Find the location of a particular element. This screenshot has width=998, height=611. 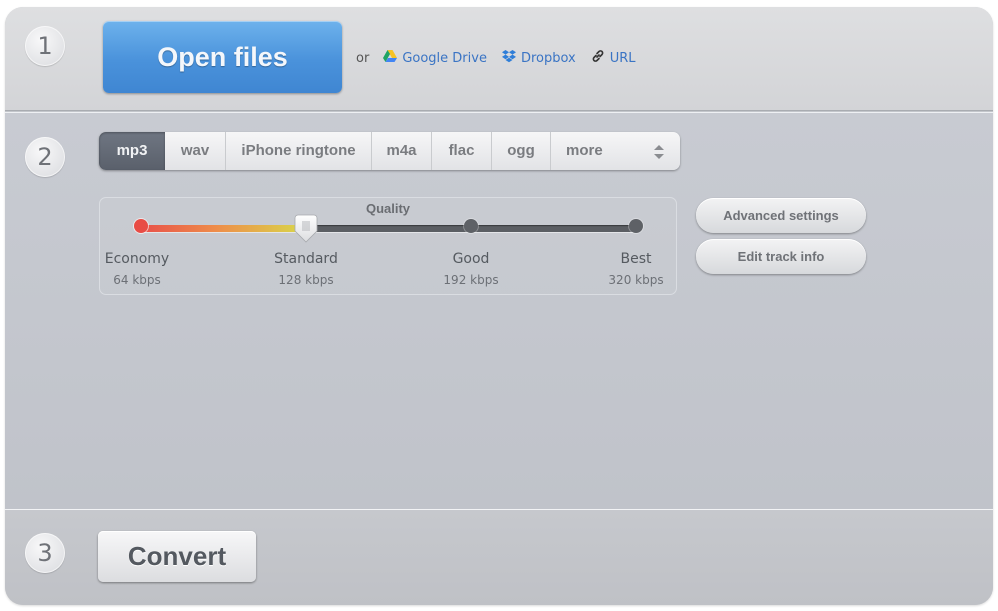

tab-ogg: ogg is located at coordinates (521, 151).